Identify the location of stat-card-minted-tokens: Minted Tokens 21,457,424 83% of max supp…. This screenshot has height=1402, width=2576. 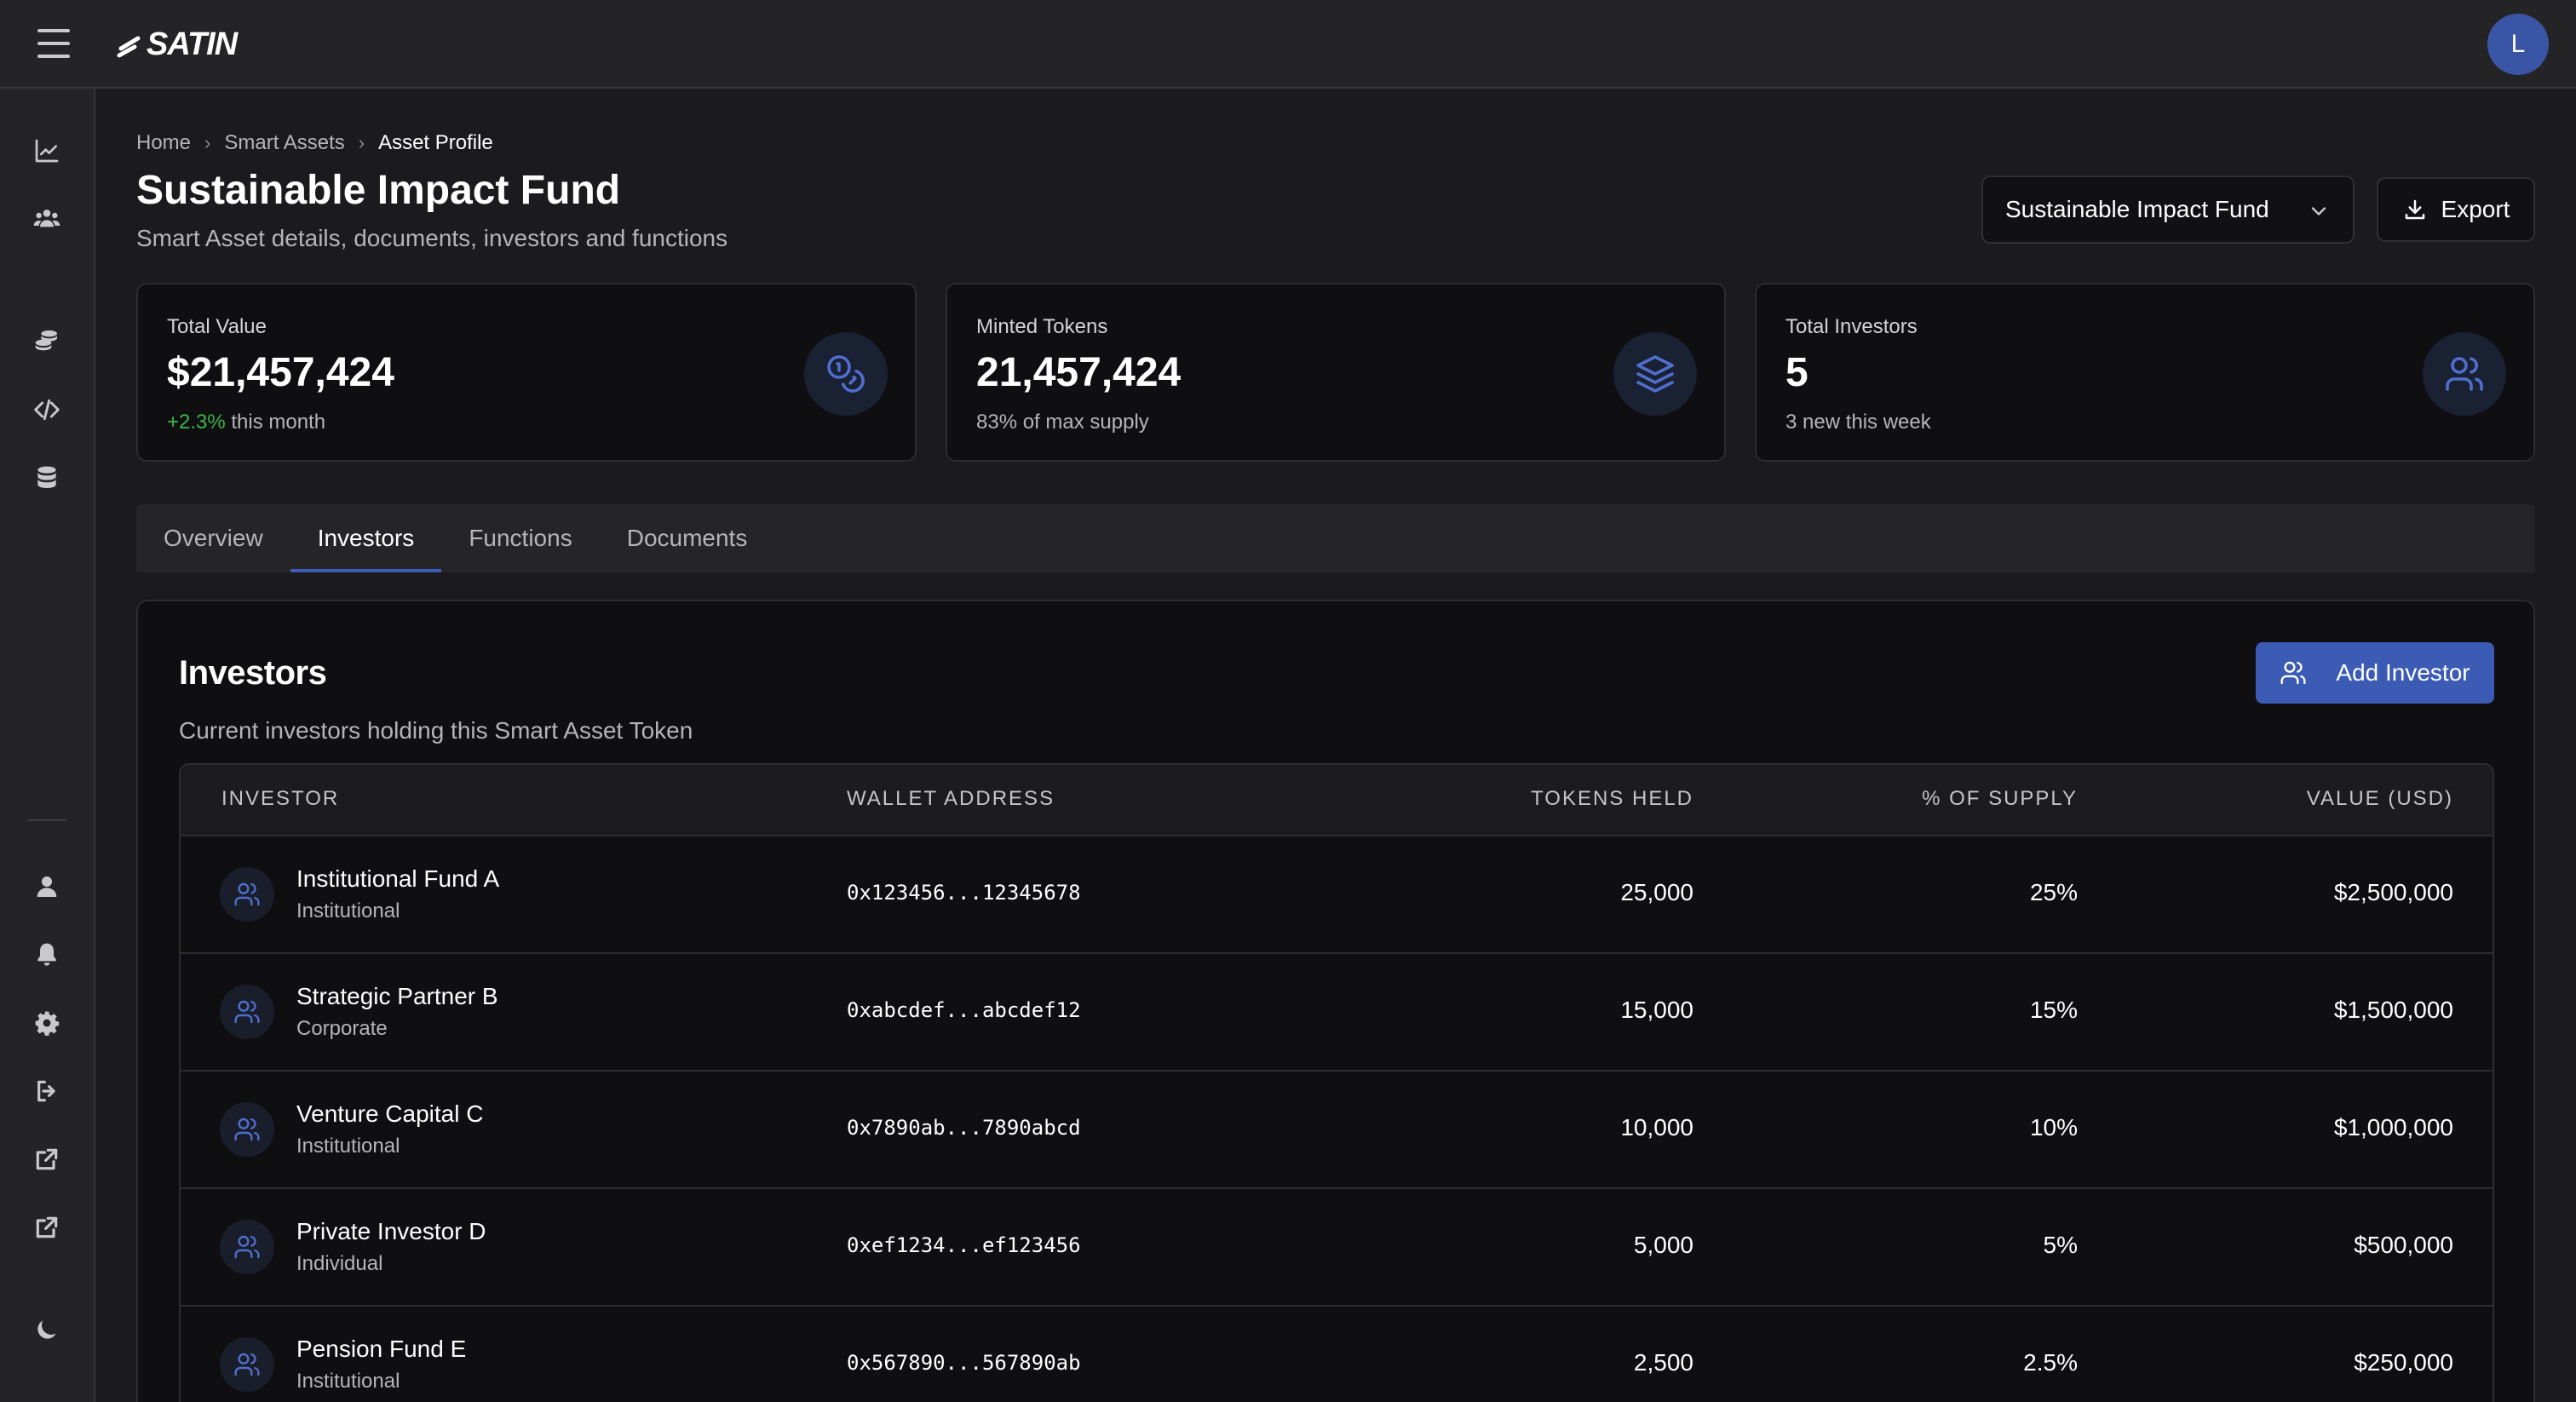
(1336, 372).